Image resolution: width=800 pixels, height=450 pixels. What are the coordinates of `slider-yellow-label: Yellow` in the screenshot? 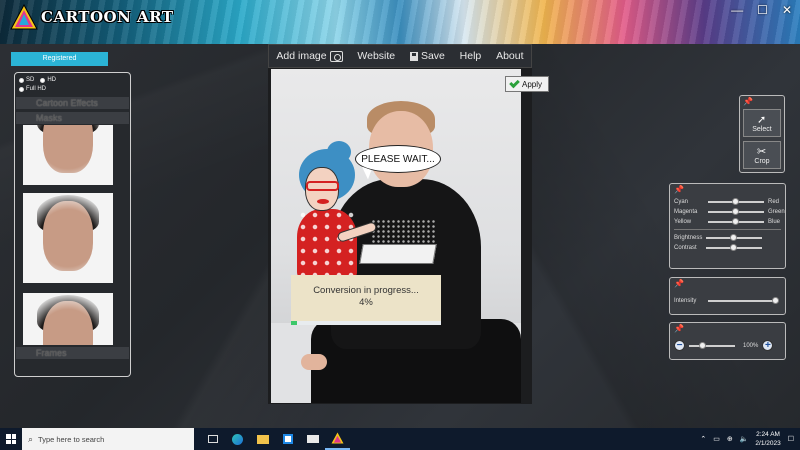 It's located at (683, 222).